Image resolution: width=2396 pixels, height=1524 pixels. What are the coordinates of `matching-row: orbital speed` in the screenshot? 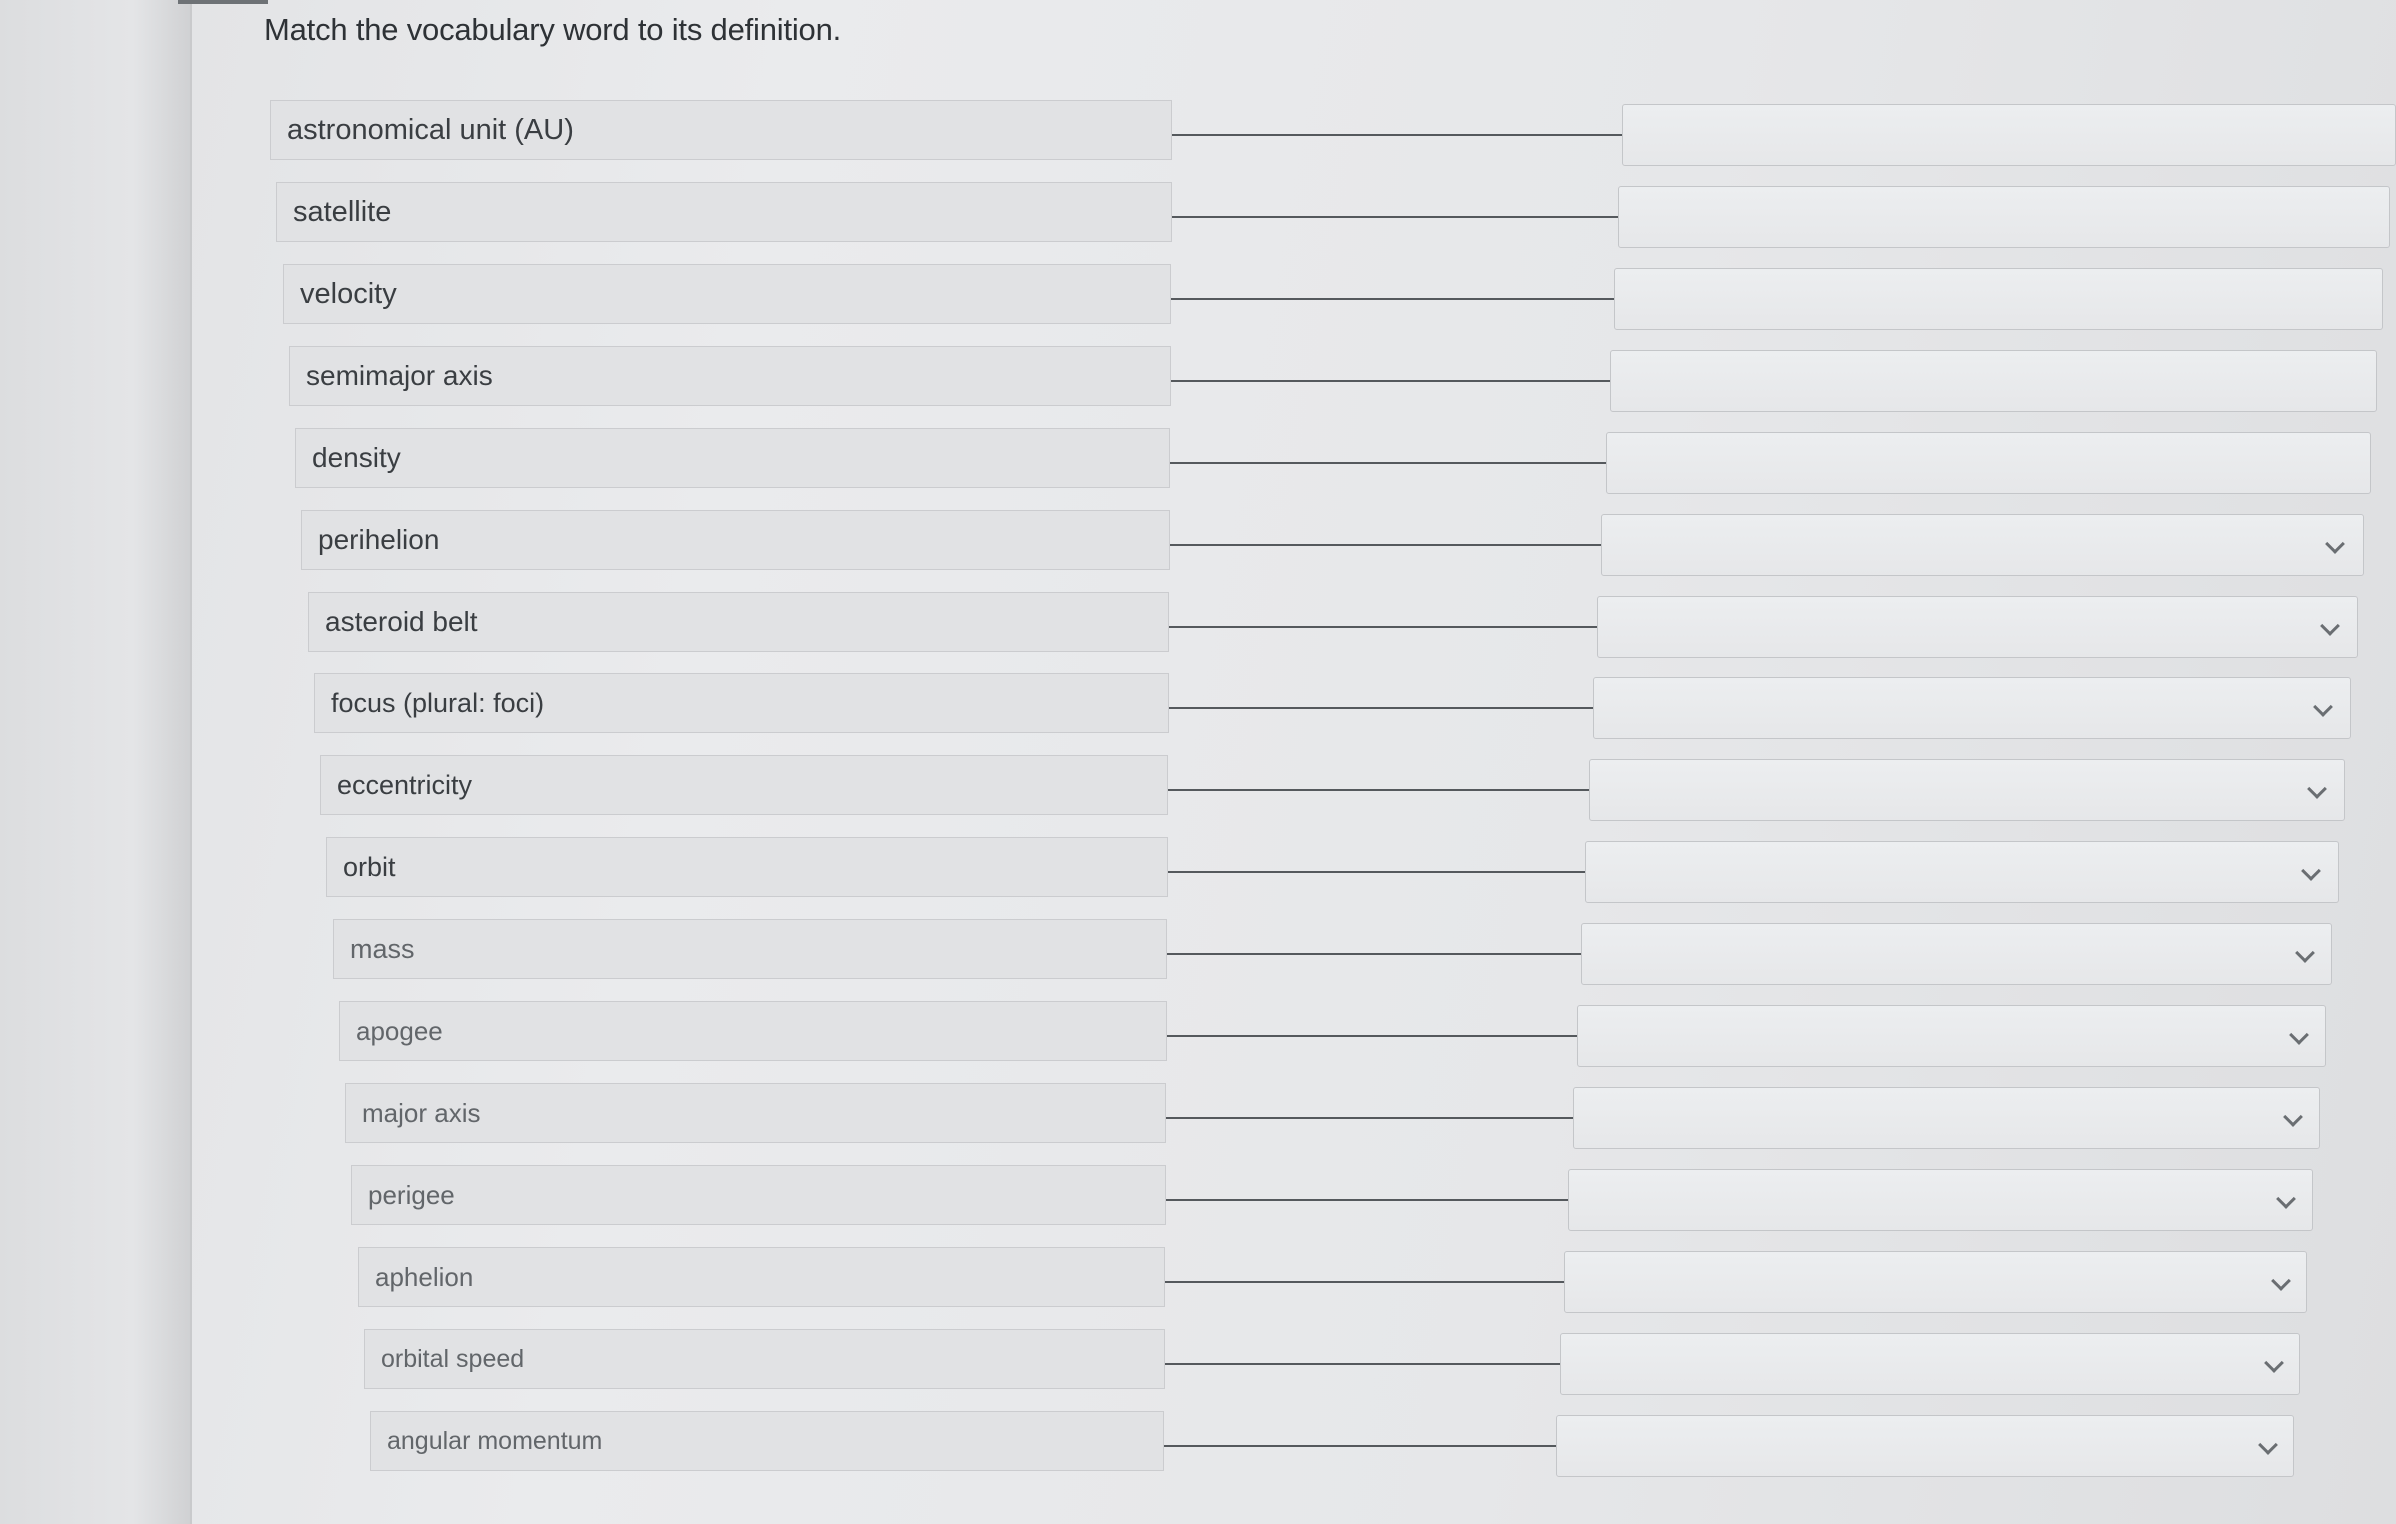 It's located at (1198, 1364).